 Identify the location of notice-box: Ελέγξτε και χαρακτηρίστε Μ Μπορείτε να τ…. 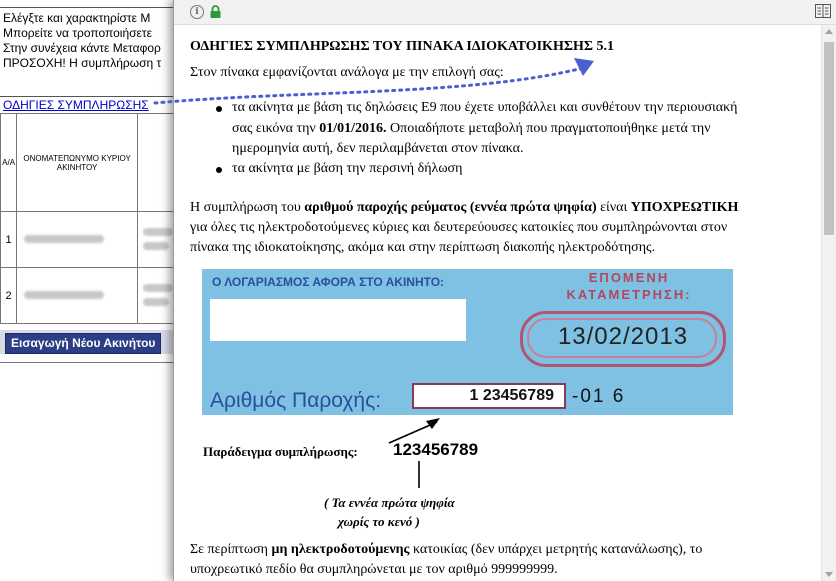
(87, 52).